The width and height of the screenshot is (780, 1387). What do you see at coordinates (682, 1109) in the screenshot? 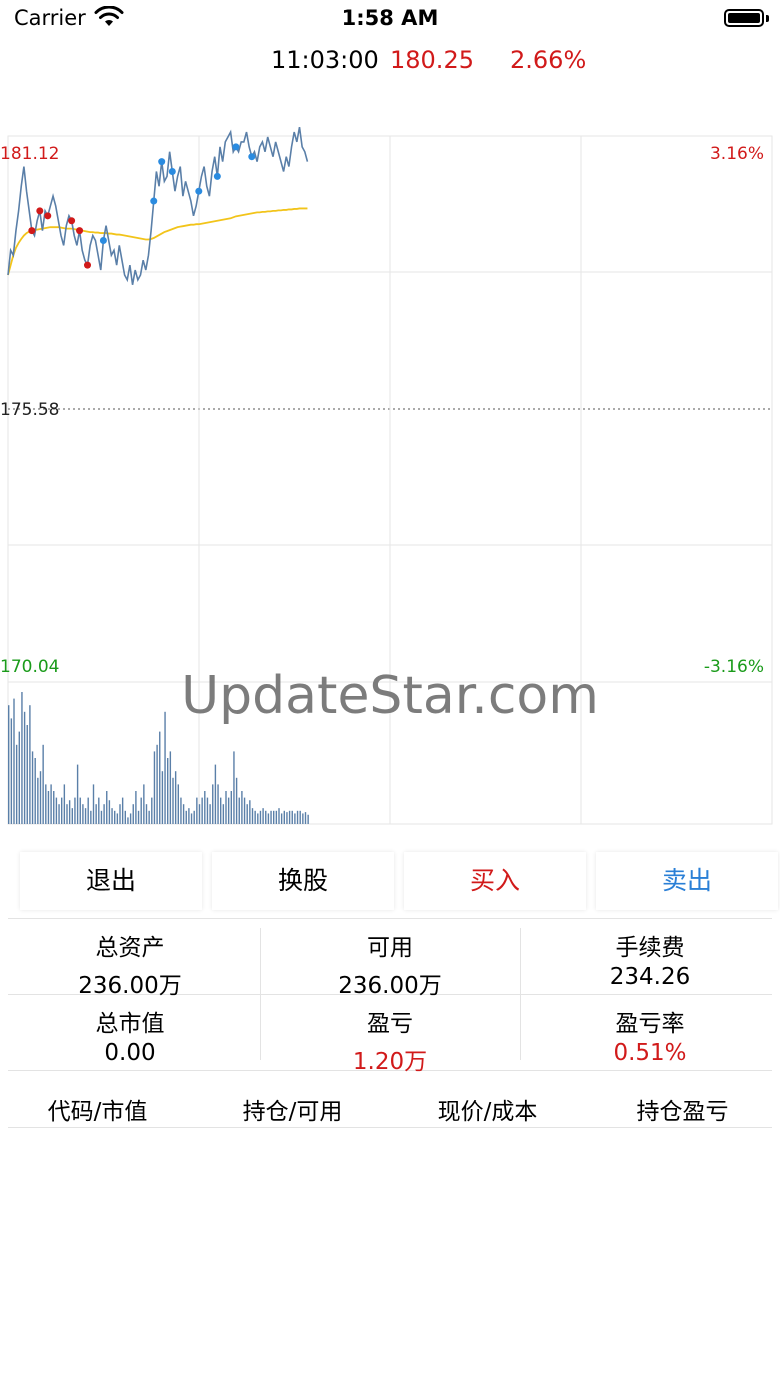
I see `col-hold-pnl: 持仓盈亏` at bounding box center [682, 1109].